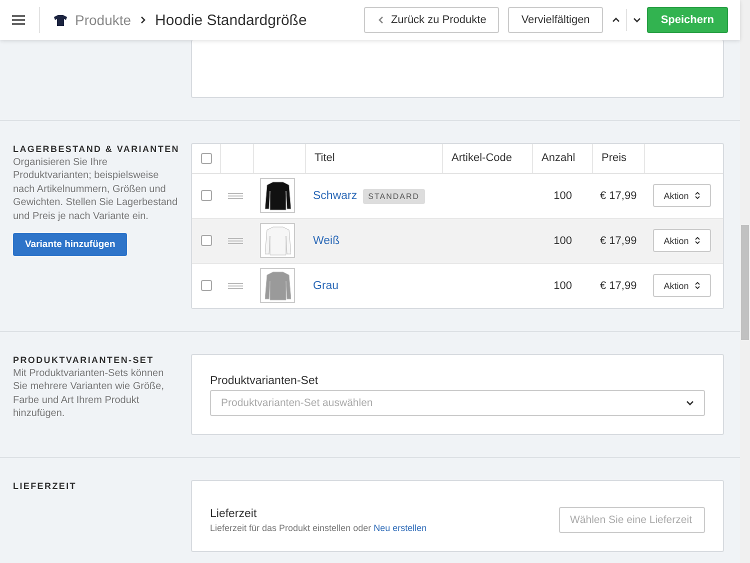 The width and height of the screenshot is (750, 563). Describe the element at coordinates (60, 20) in the screenshot. I see `t-shirt-icon` at that location.